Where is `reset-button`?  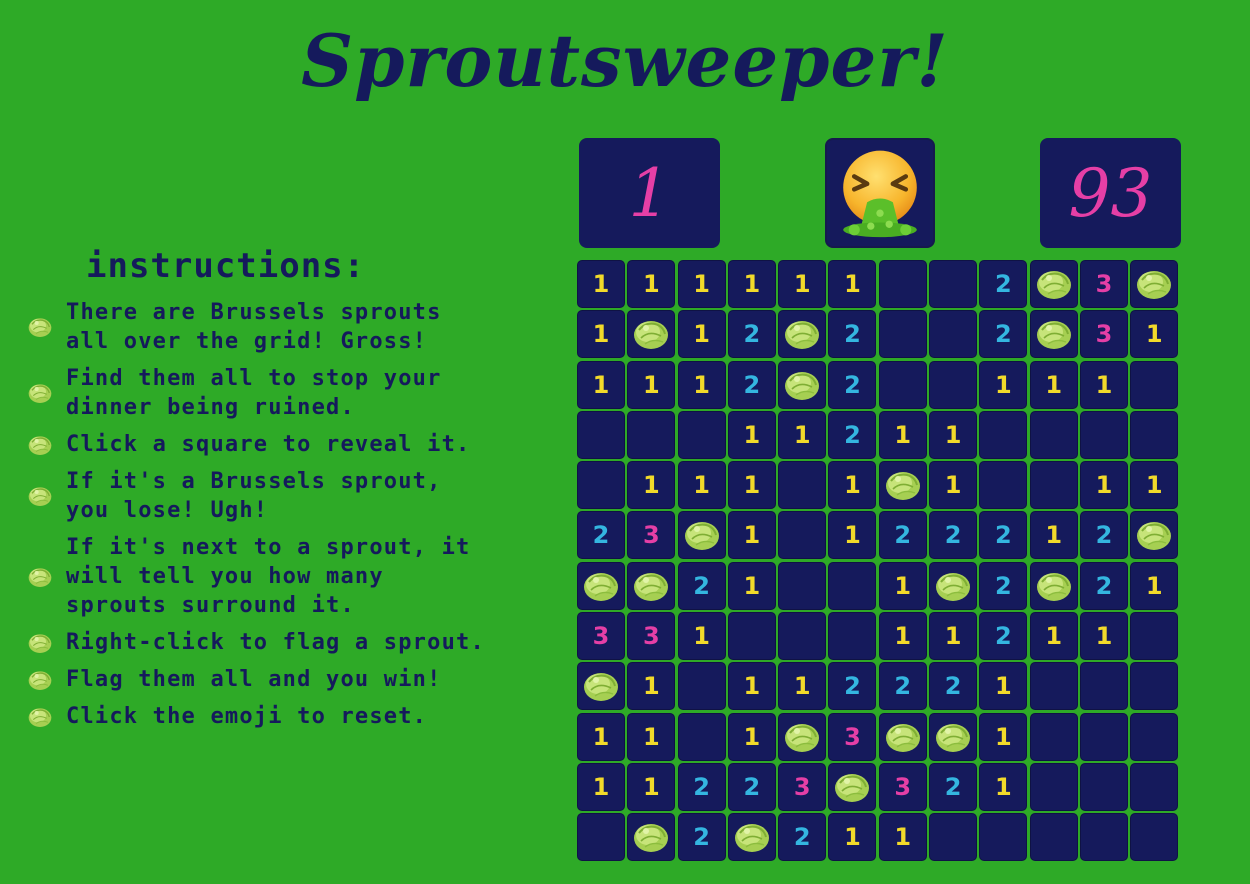 reset-button is located at coordinates (880, 193).